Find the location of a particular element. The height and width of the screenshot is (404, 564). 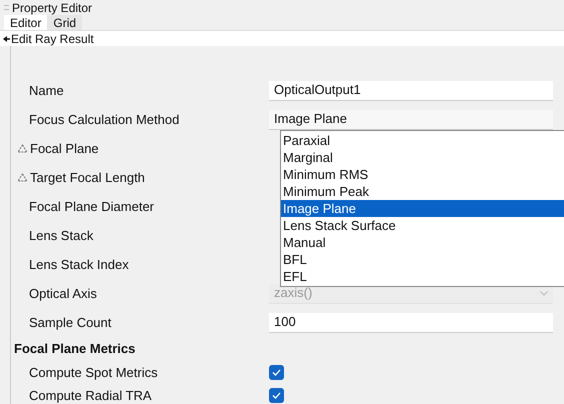

tab: Grid is located at coordinates (64, 22).